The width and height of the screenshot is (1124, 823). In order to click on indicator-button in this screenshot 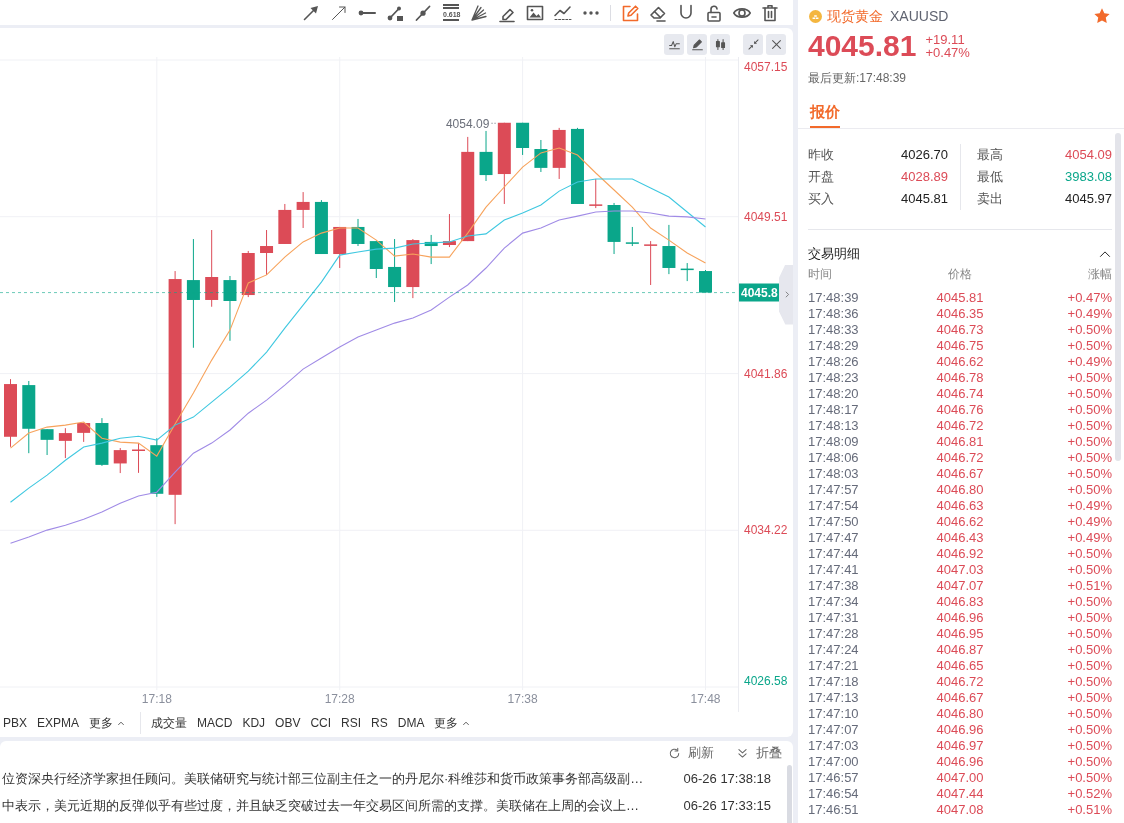, I will do `click(674, 44)`.